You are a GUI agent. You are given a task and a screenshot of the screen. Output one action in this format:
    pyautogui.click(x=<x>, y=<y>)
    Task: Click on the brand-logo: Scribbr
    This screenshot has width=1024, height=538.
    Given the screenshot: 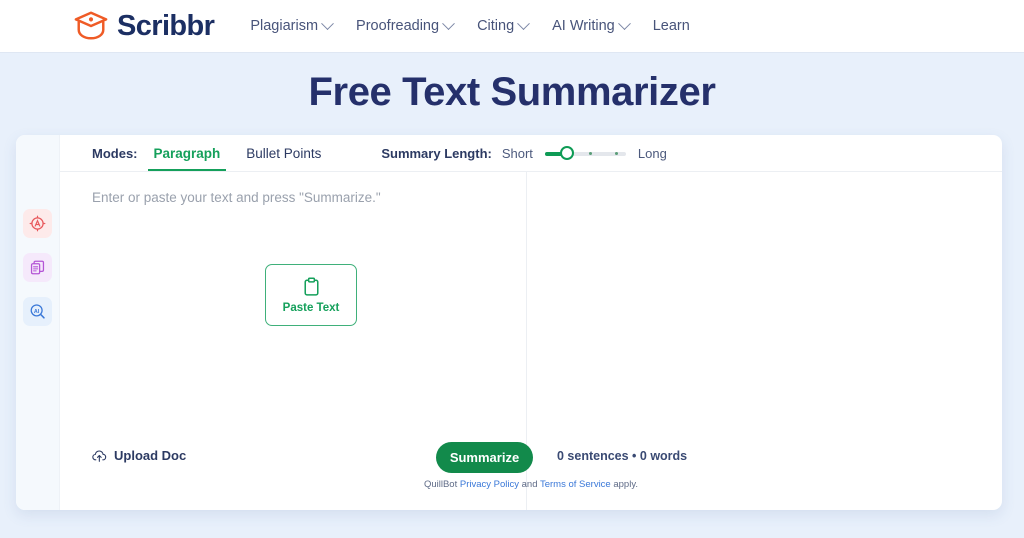 What is the action you would take?
    pyautogui.click(x=143, y=26)
    